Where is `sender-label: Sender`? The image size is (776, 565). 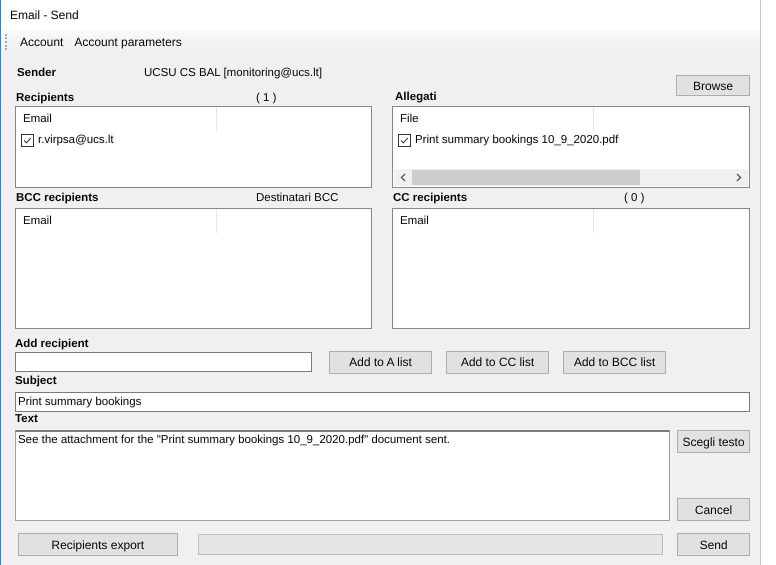 sender-label: Sender is located at coordinates (36, 72).